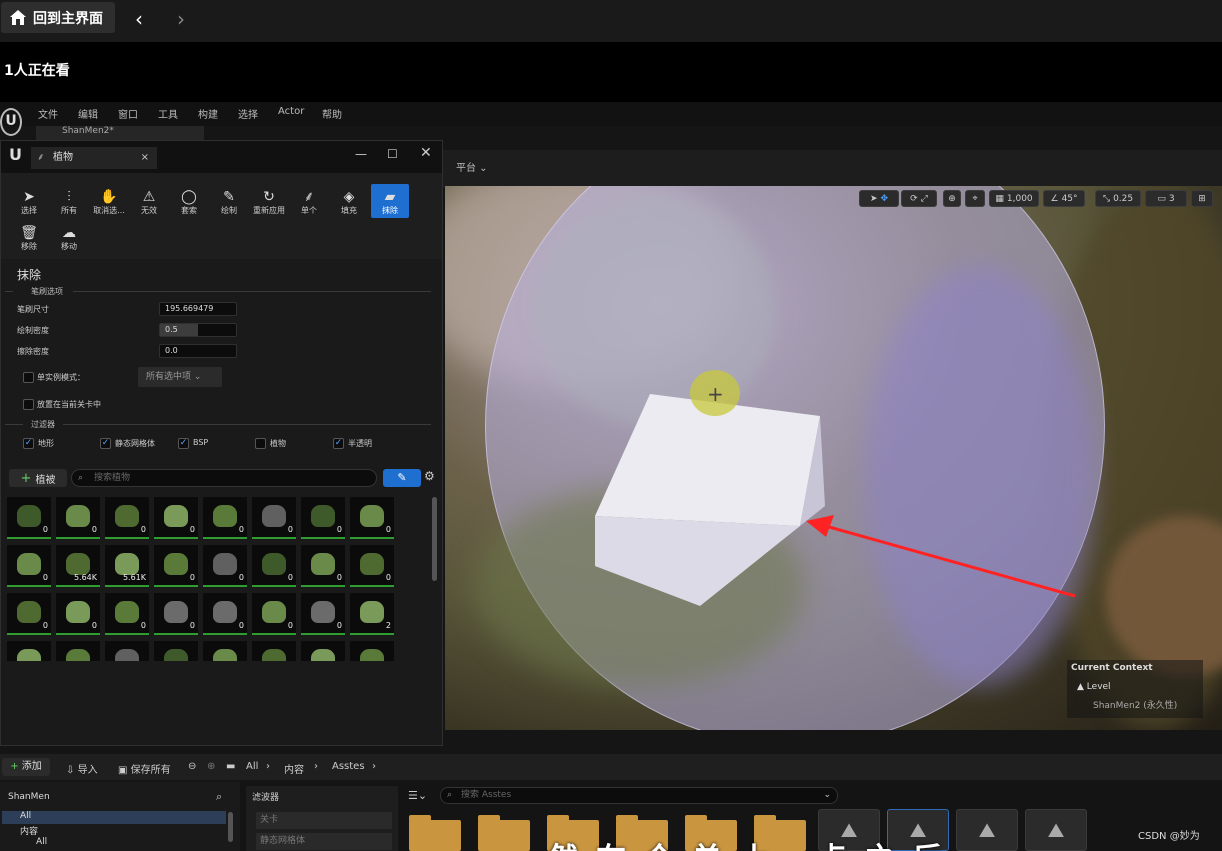 This screenshot has height=851, width=1222. I want to click on forward-arrow-icon: ›, so click(181, 19).